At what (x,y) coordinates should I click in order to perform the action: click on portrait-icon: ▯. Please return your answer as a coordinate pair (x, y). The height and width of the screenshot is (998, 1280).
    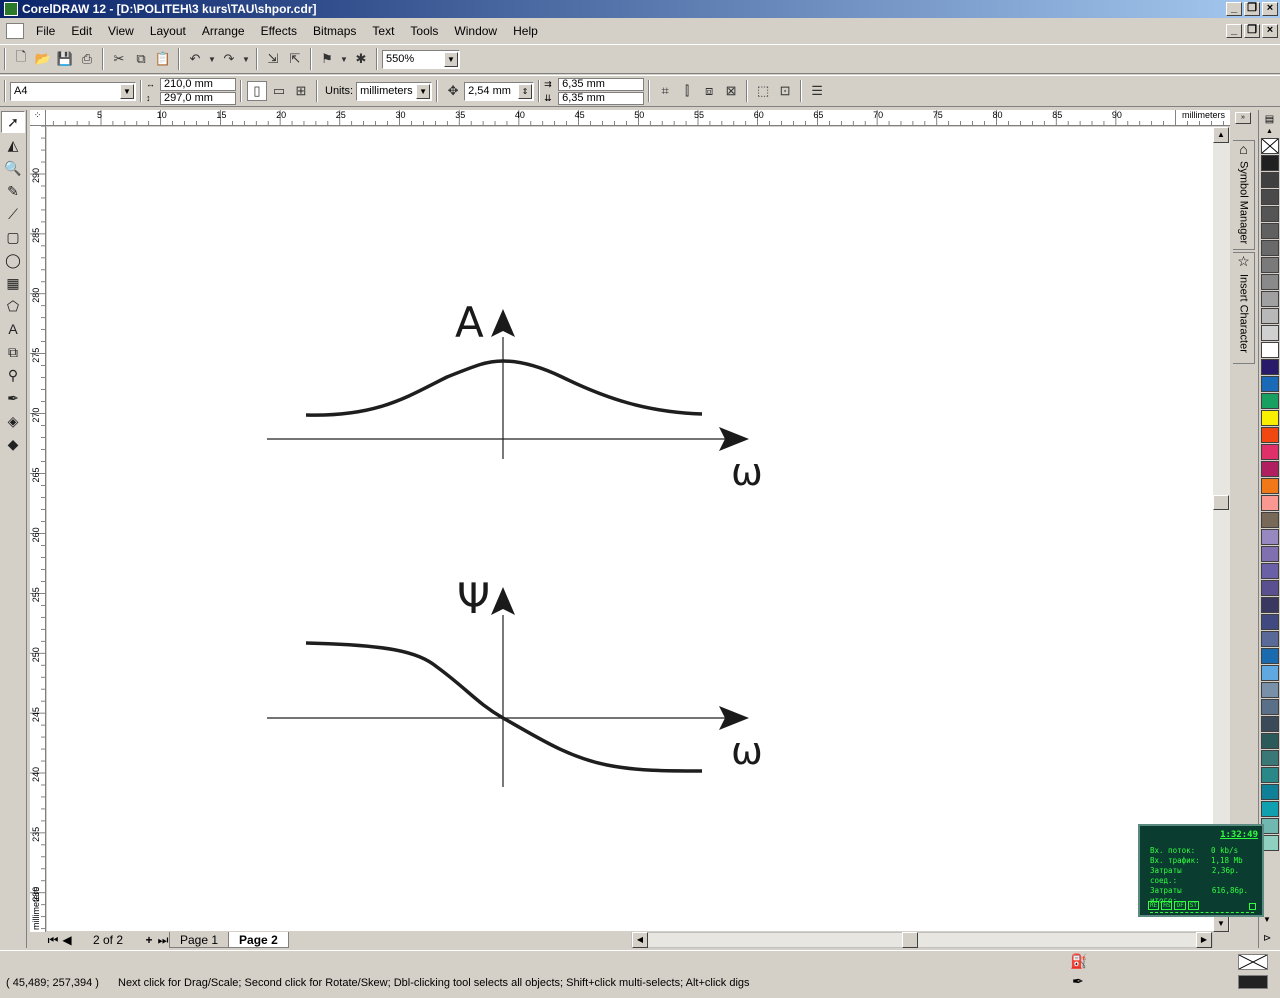
    Looking at the image, I should click on (257, 91).